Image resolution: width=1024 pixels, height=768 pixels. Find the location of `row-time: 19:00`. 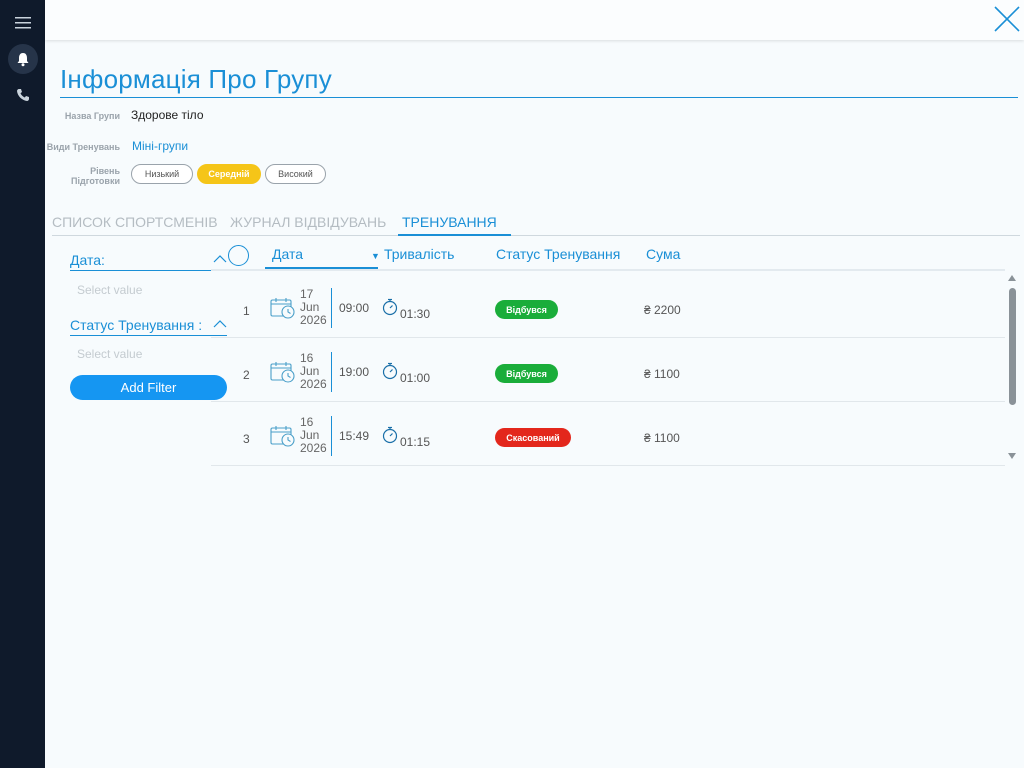

row-time: 19:00 is located at coordinates (354, 372).